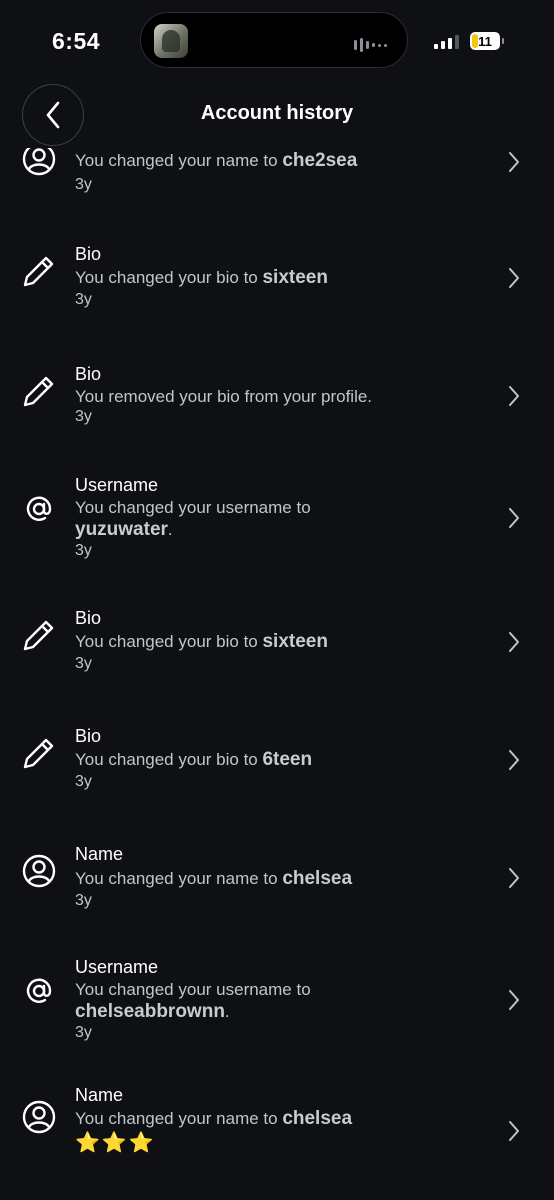  I want to click on nav-header: Account history, so click(277, 114).